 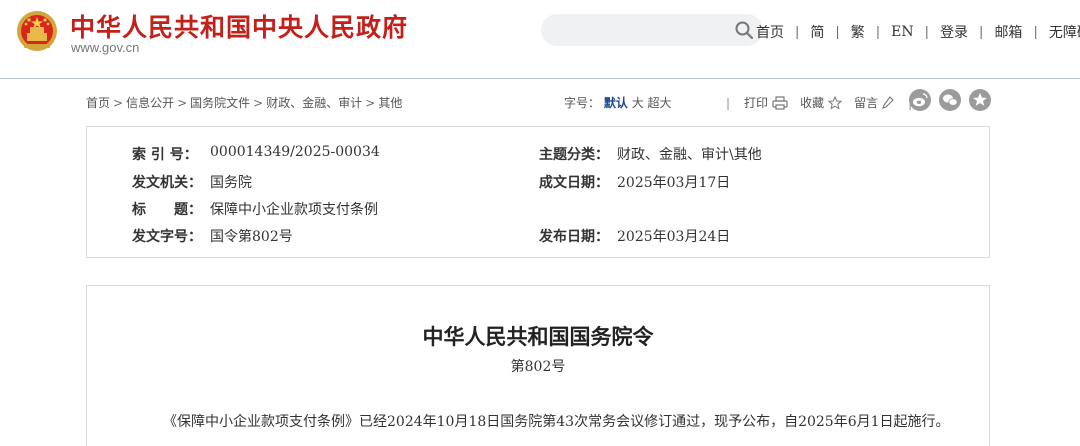 I want to click on comment-label: 留言, so click(x=866, y=103).